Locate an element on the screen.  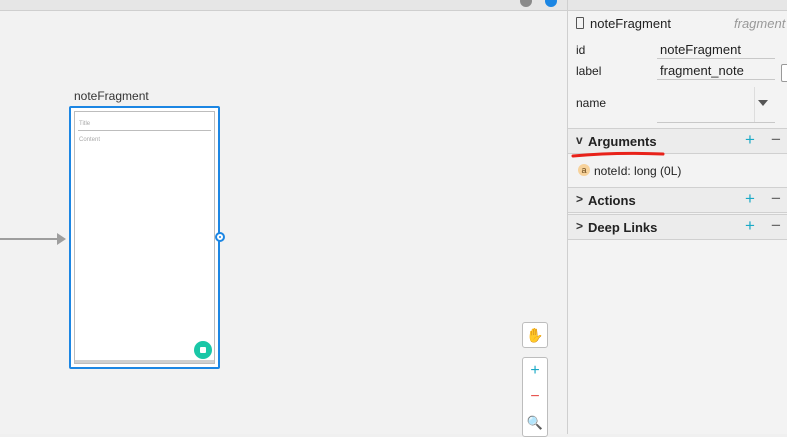
red-underline-annotation is located at coordinates (618, 154).